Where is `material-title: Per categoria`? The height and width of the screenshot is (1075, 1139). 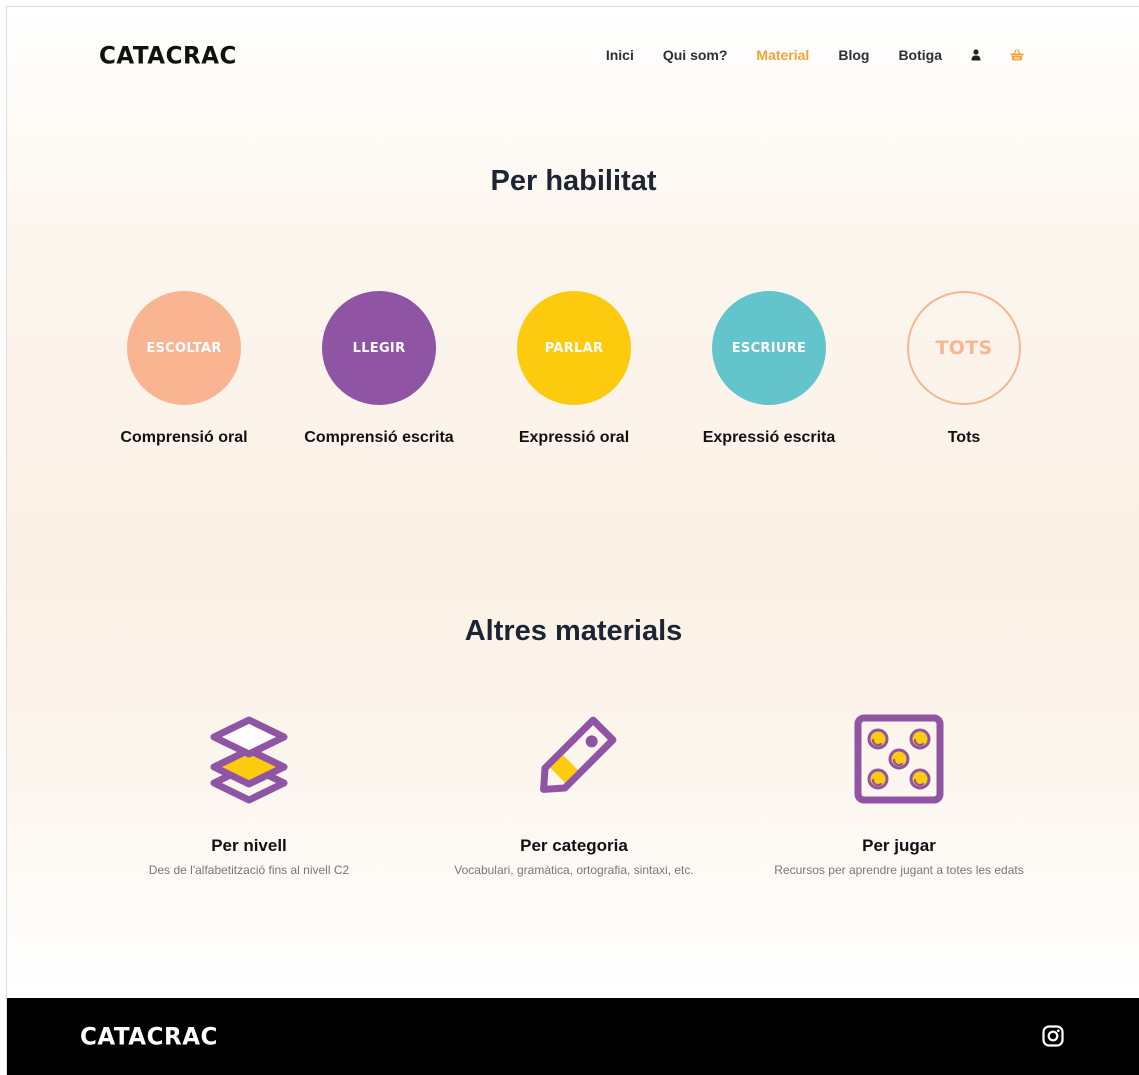
material-title: Per categoria is located at coordinates (574, 846).